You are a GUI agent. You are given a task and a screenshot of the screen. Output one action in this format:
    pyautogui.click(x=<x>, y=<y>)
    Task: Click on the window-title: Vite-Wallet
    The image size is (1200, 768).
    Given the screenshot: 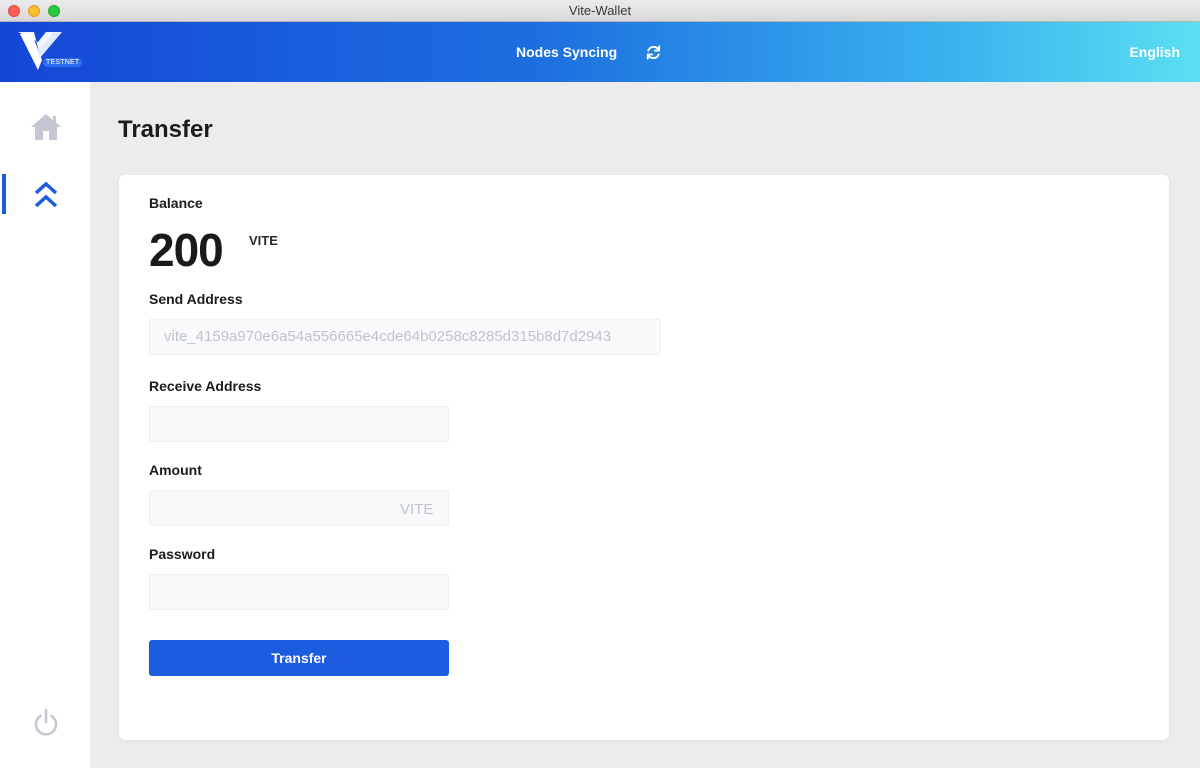 What is the action you would take?
    pyautogui.click(x=600, y=10)
    